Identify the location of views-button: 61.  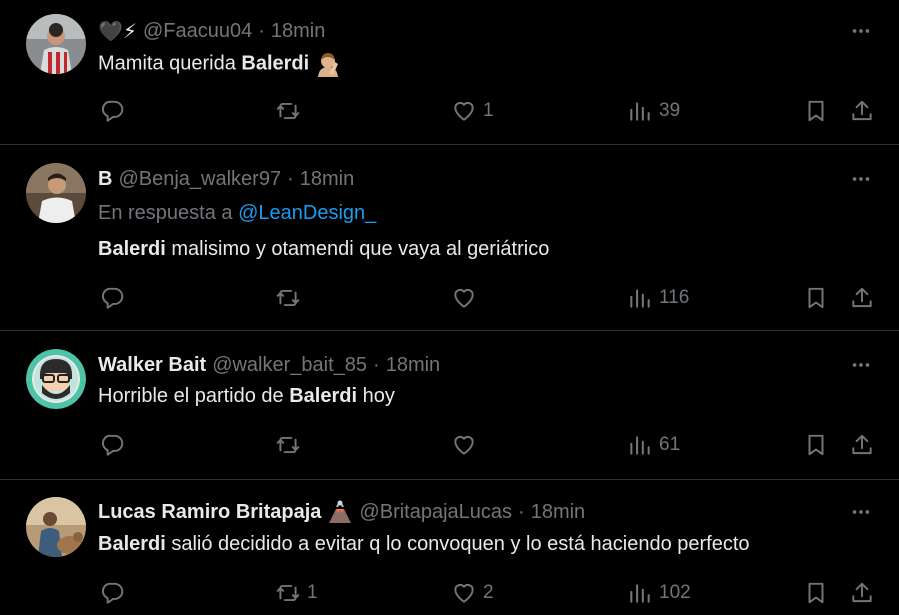
(653, 445).